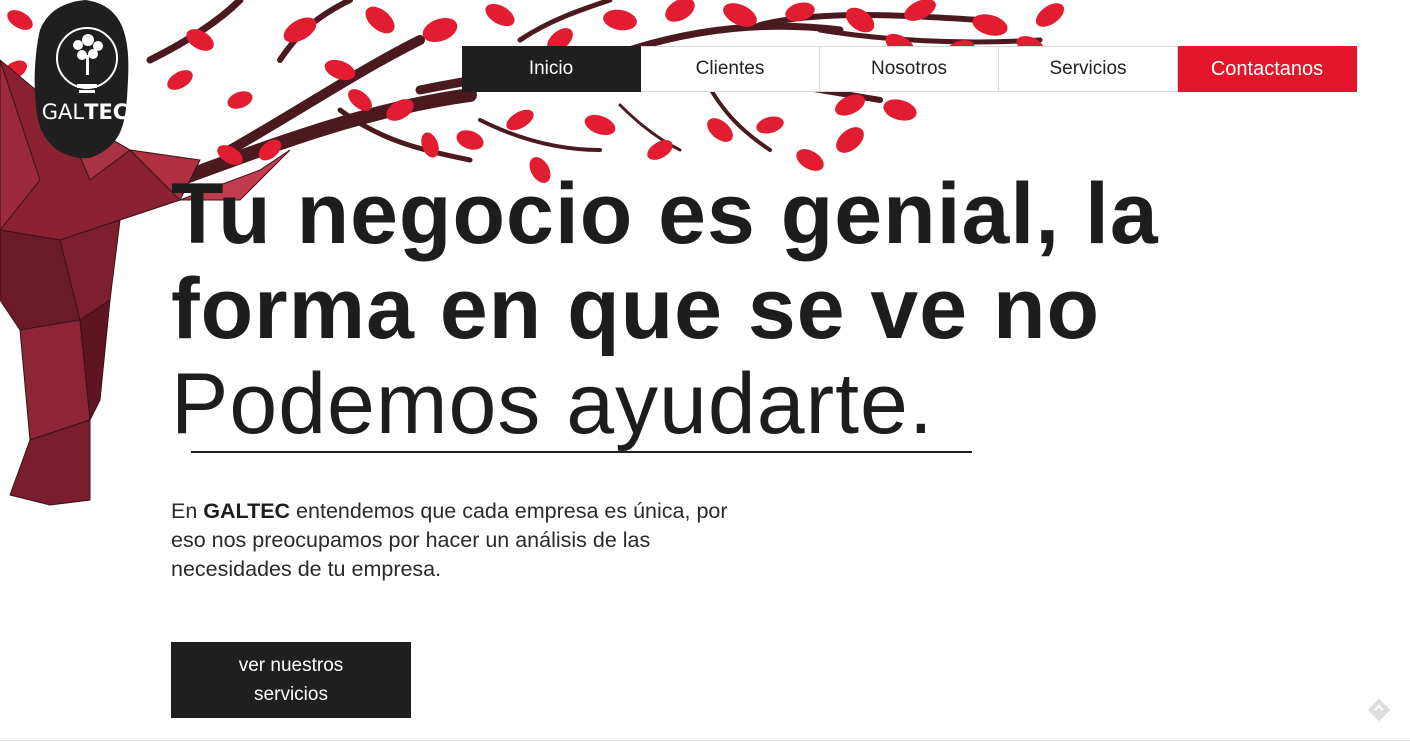  I want to click on nav-clientes: Clientes, so click(730, 69).